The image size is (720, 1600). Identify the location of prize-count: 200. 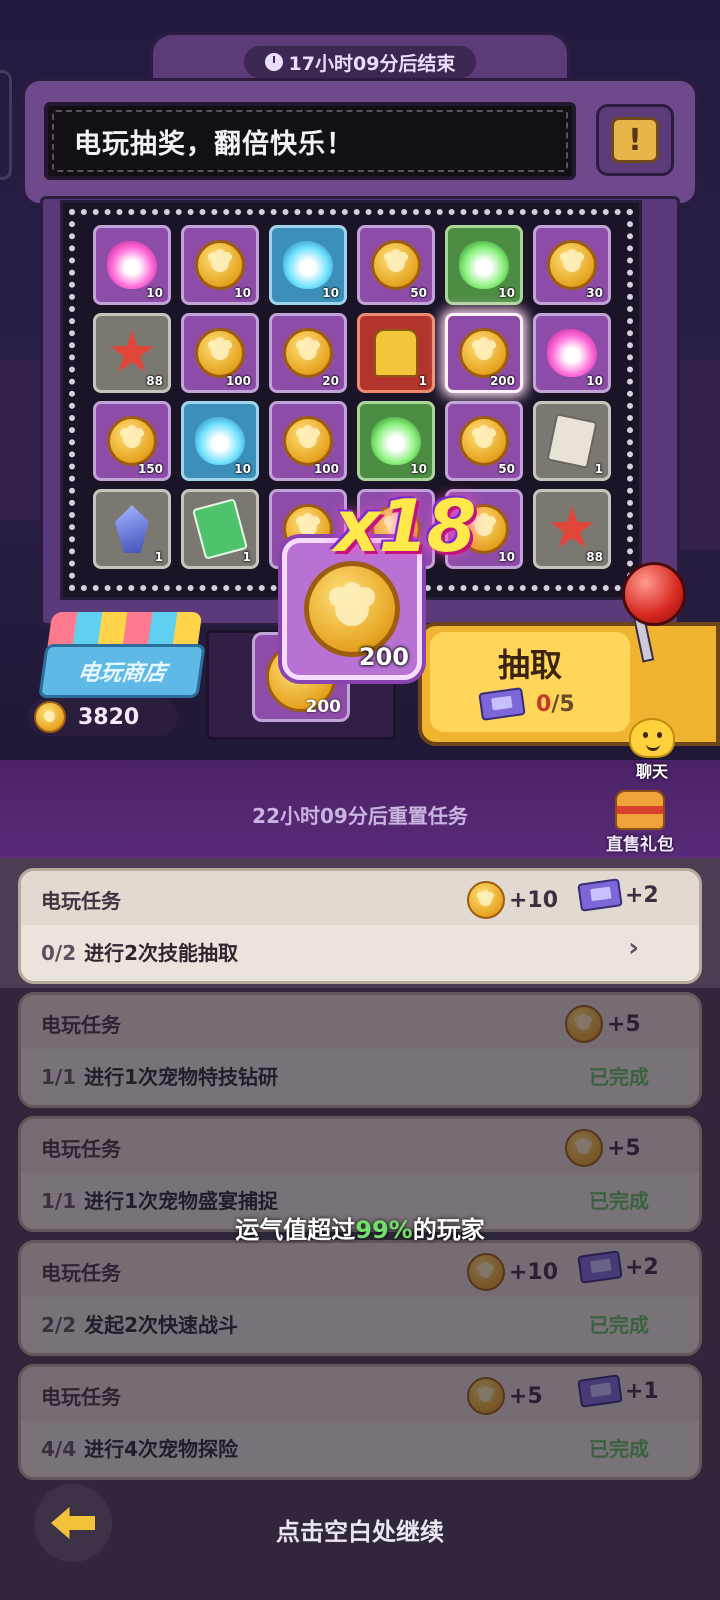
(502, 381).